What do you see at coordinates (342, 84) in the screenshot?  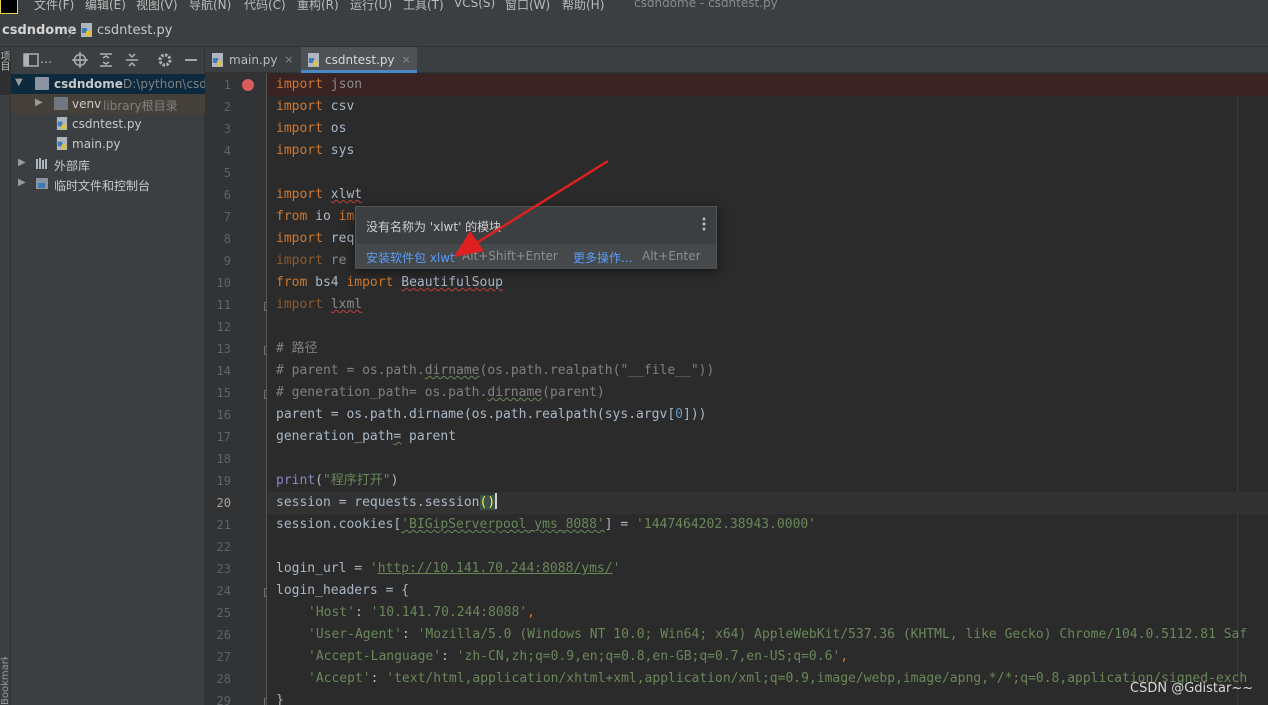 I see `code-text: json` at bounding box center [342, 84].